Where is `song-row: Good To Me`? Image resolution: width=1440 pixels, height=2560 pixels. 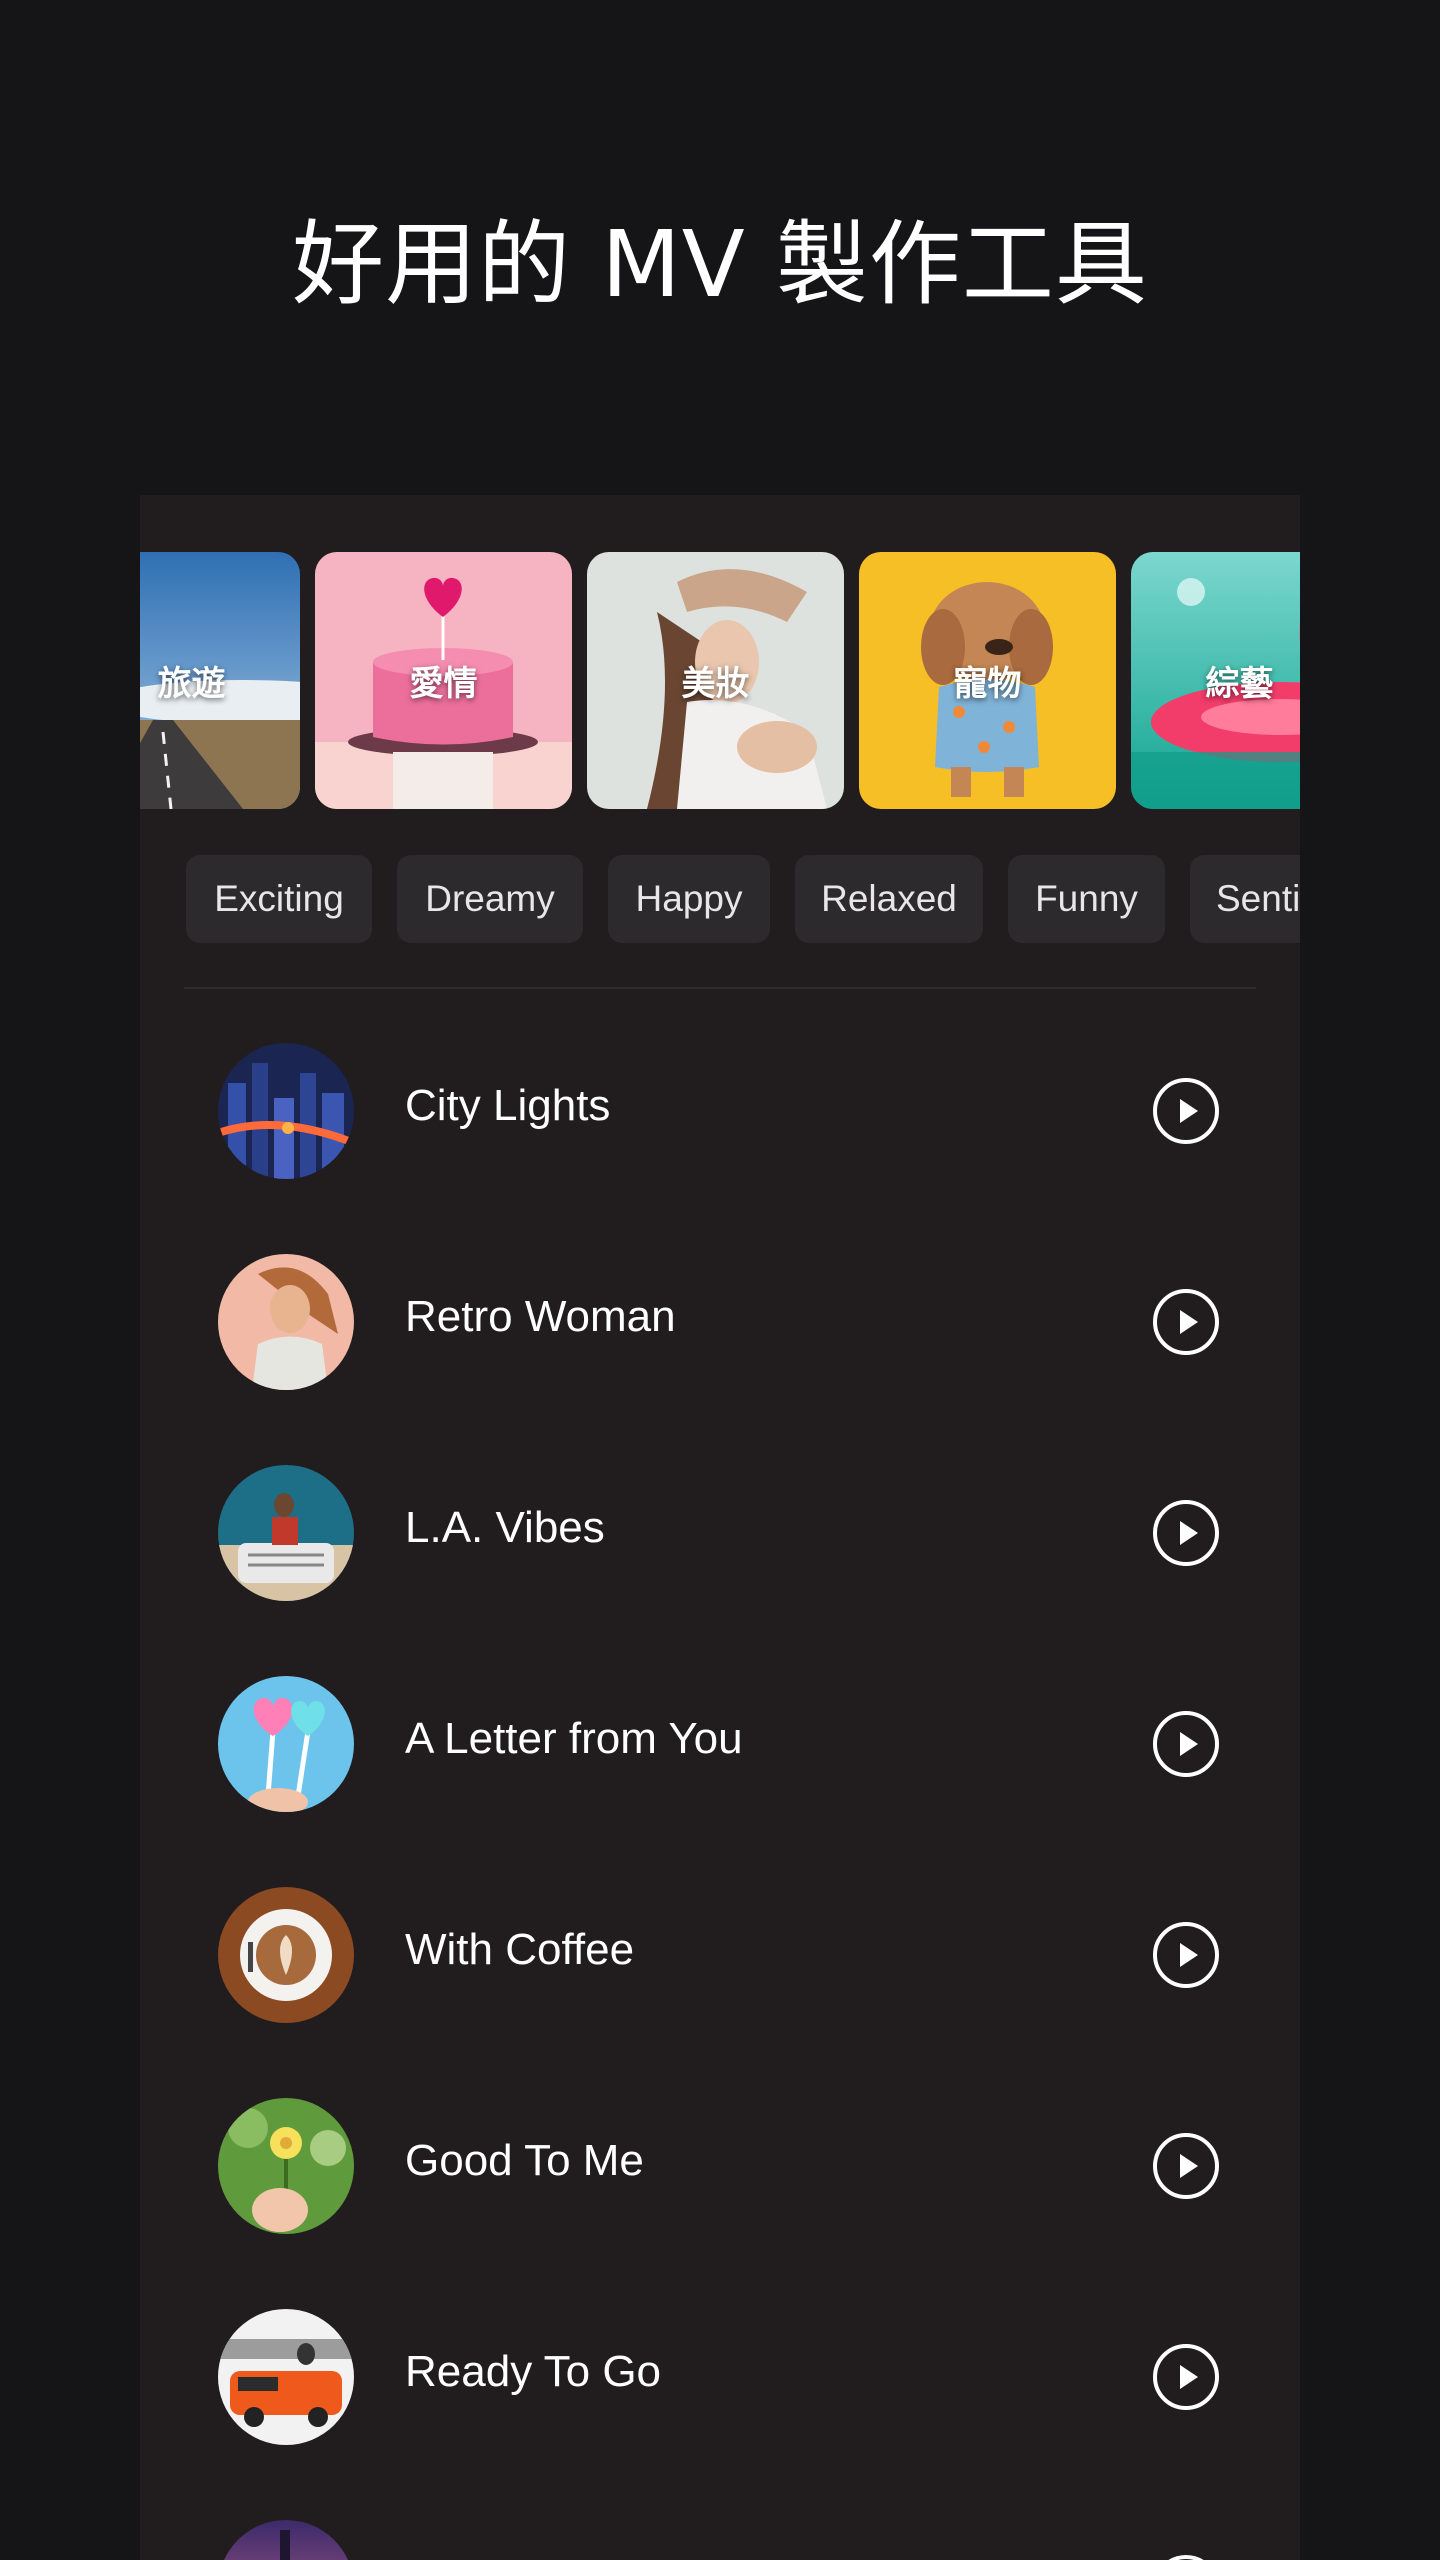
song-row: Good To Me is located at coordinates (720, 2166).